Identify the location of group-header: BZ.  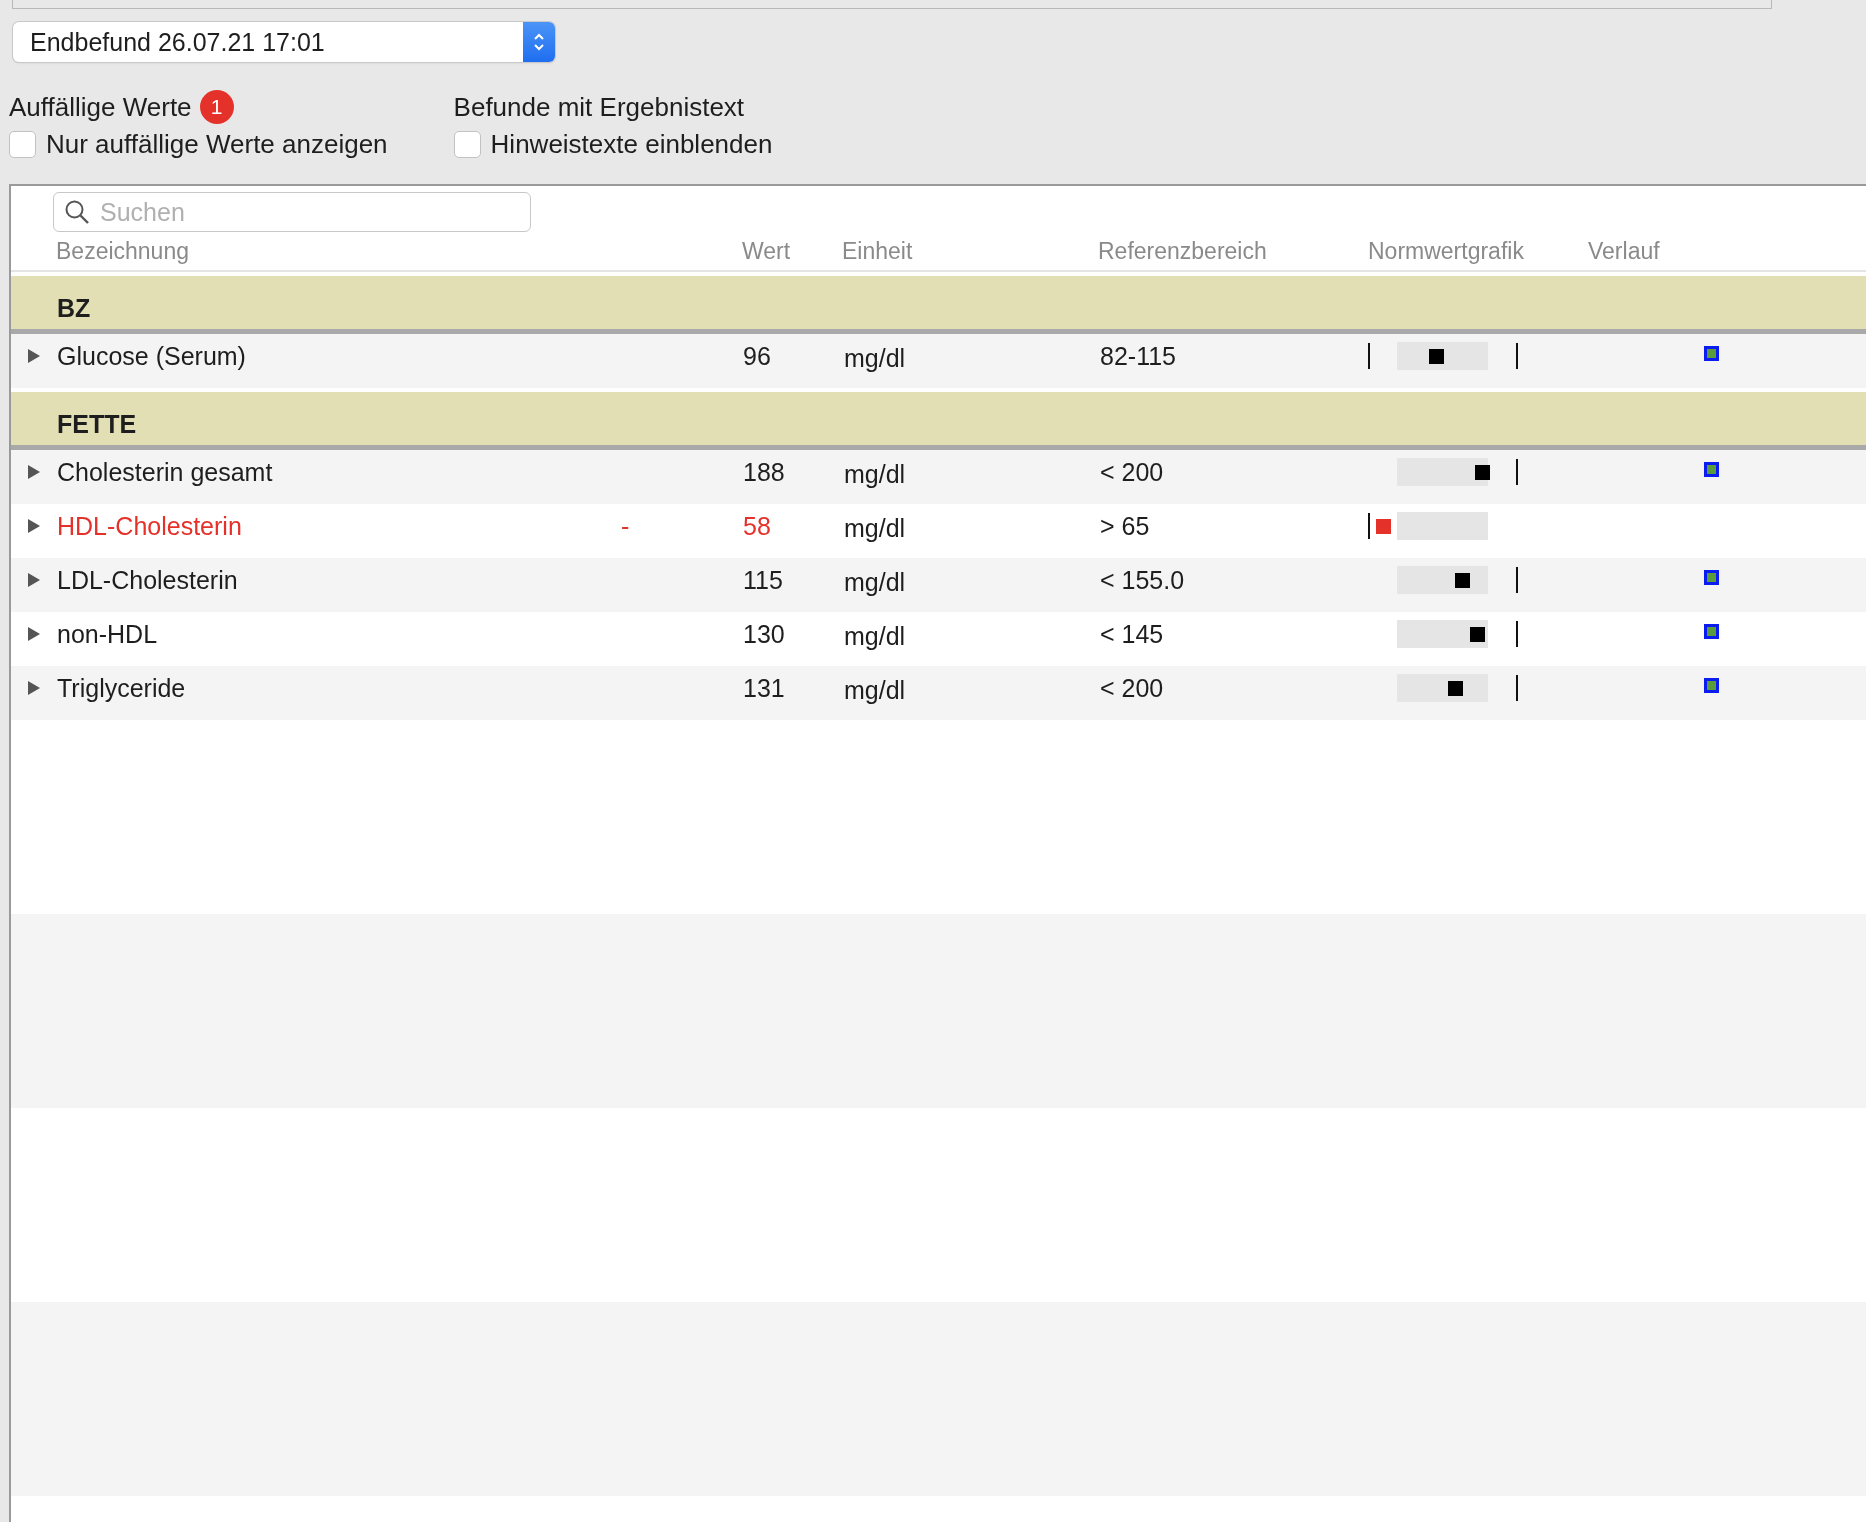
(938, 305).